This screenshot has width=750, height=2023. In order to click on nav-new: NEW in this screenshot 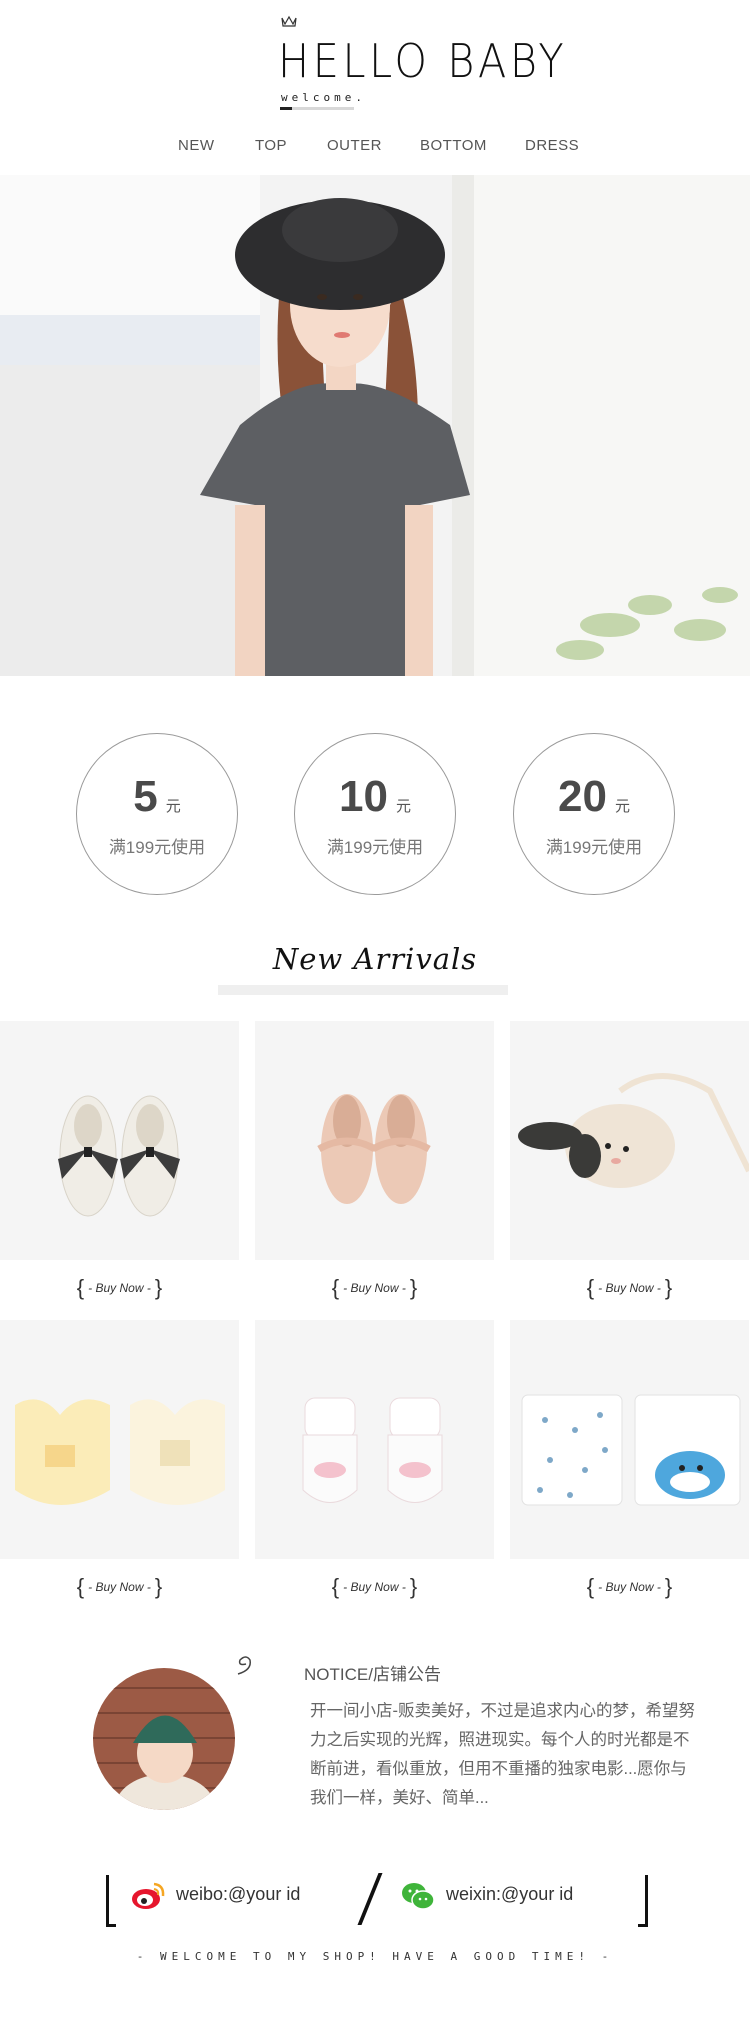, I will do `click(196, 145)`.